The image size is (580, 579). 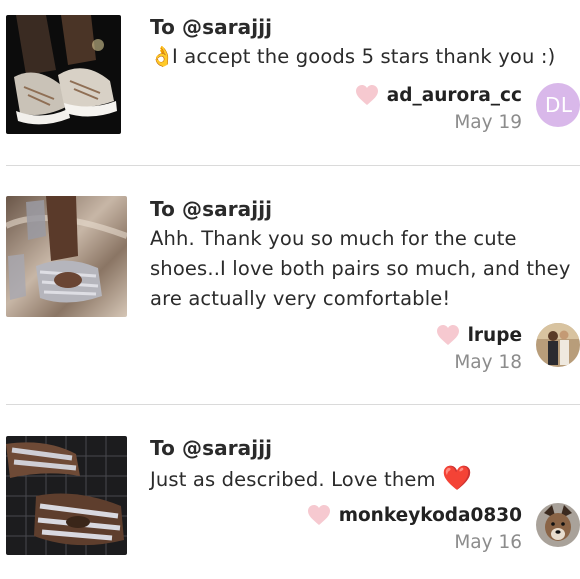 I want to click on review-date: May 16, so click(x=488, y=542).